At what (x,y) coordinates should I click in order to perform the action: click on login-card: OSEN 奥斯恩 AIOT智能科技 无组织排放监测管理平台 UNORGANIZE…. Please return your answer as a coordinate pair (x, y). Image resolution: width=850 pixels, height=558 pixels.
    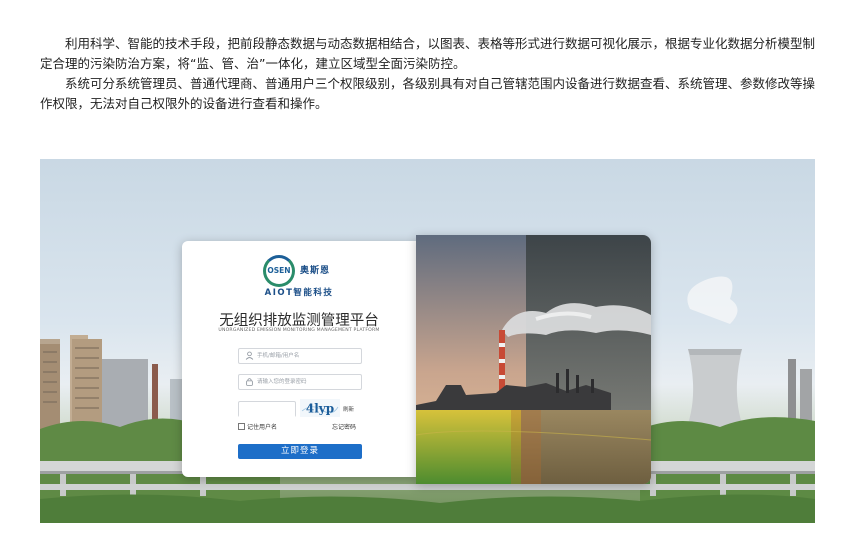
    Looking at the image, I should click on (299, 359).